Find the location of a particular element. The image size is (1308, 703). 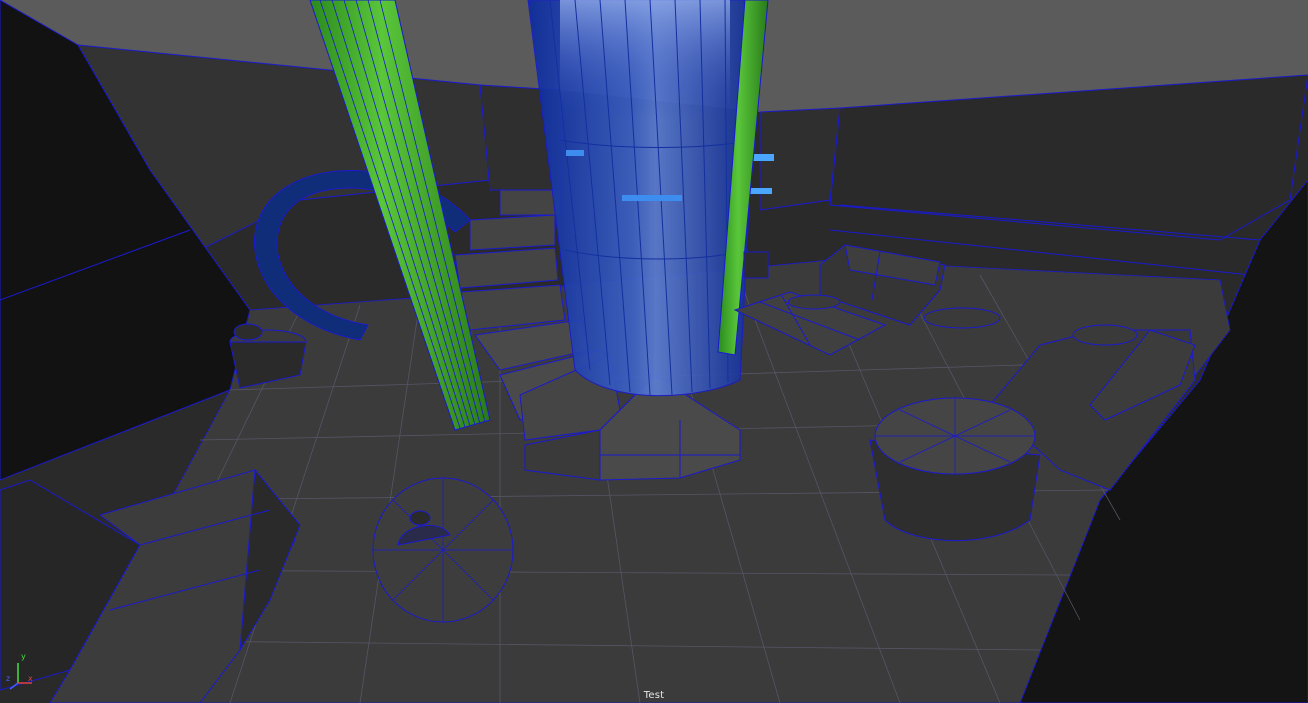

back-pot is located at coordinates (756, 265).